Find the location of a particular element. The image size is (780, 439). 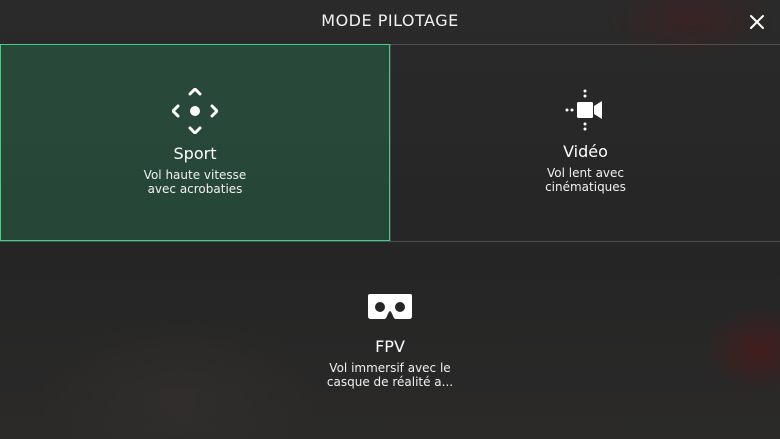

mode-name-fpv: FPV is located at coordinates (390, 346).